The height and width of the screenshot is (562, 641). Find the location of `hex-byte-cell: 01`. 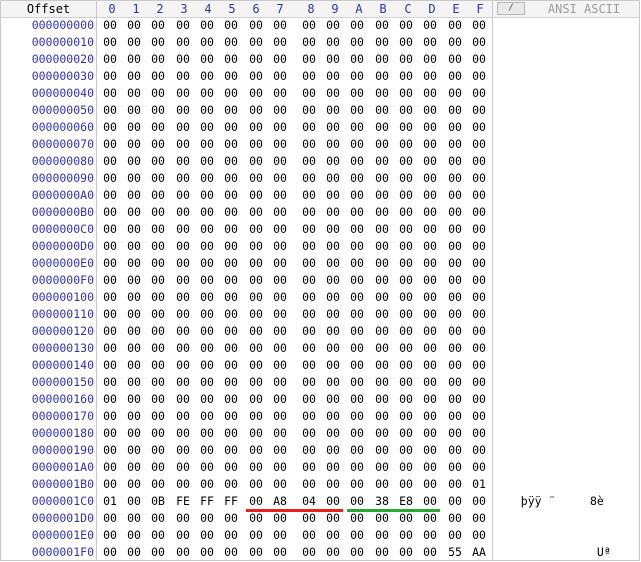

hex-byte-cell: 01 is located at coordinates (479, 484).